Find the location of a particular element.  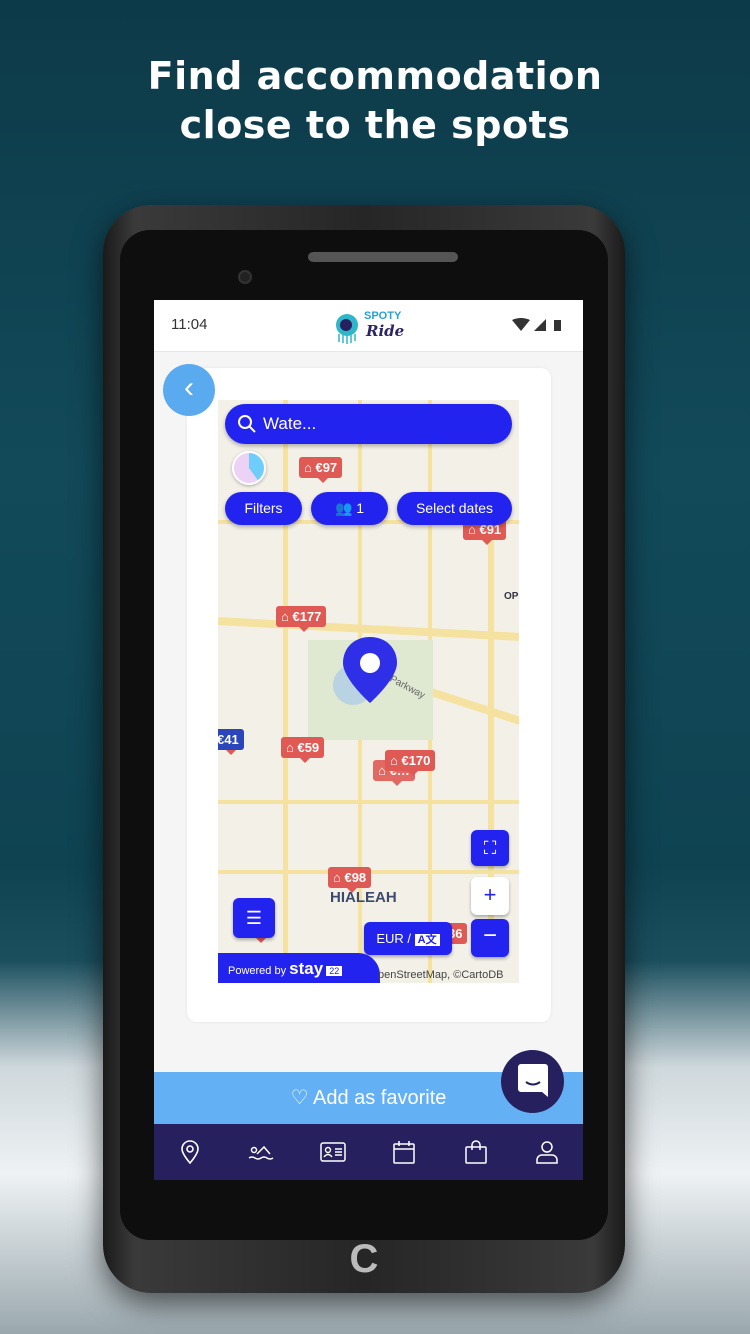

layers-button: ☰ is located at coordinates (254, 918).